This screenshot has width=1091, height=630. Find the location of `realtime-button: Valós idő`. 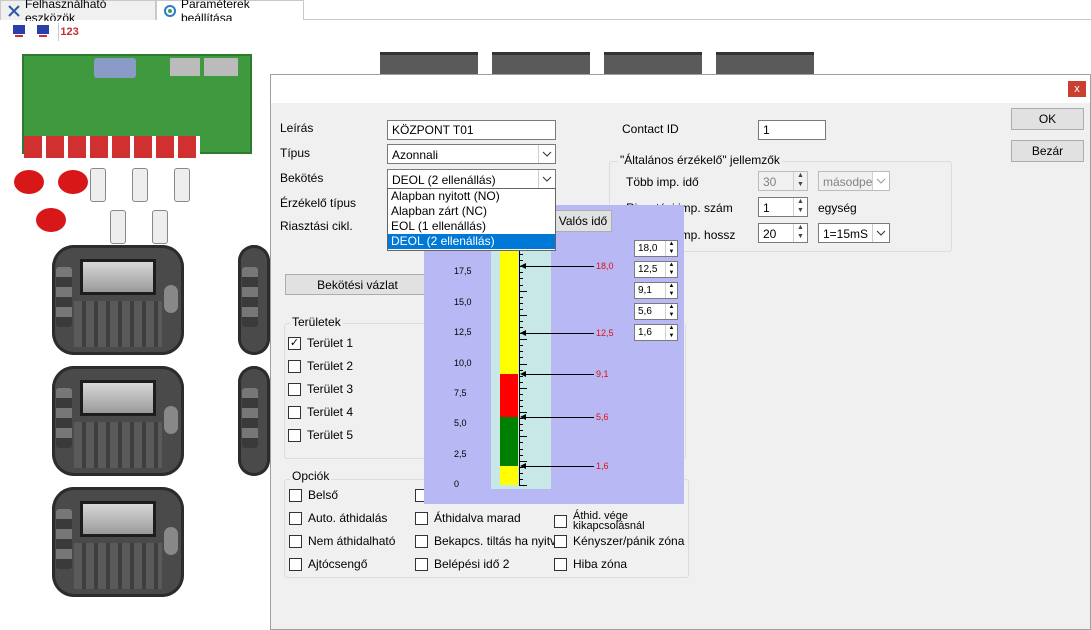

realtime-button: Valós idő is located at coordinates (583, 221).